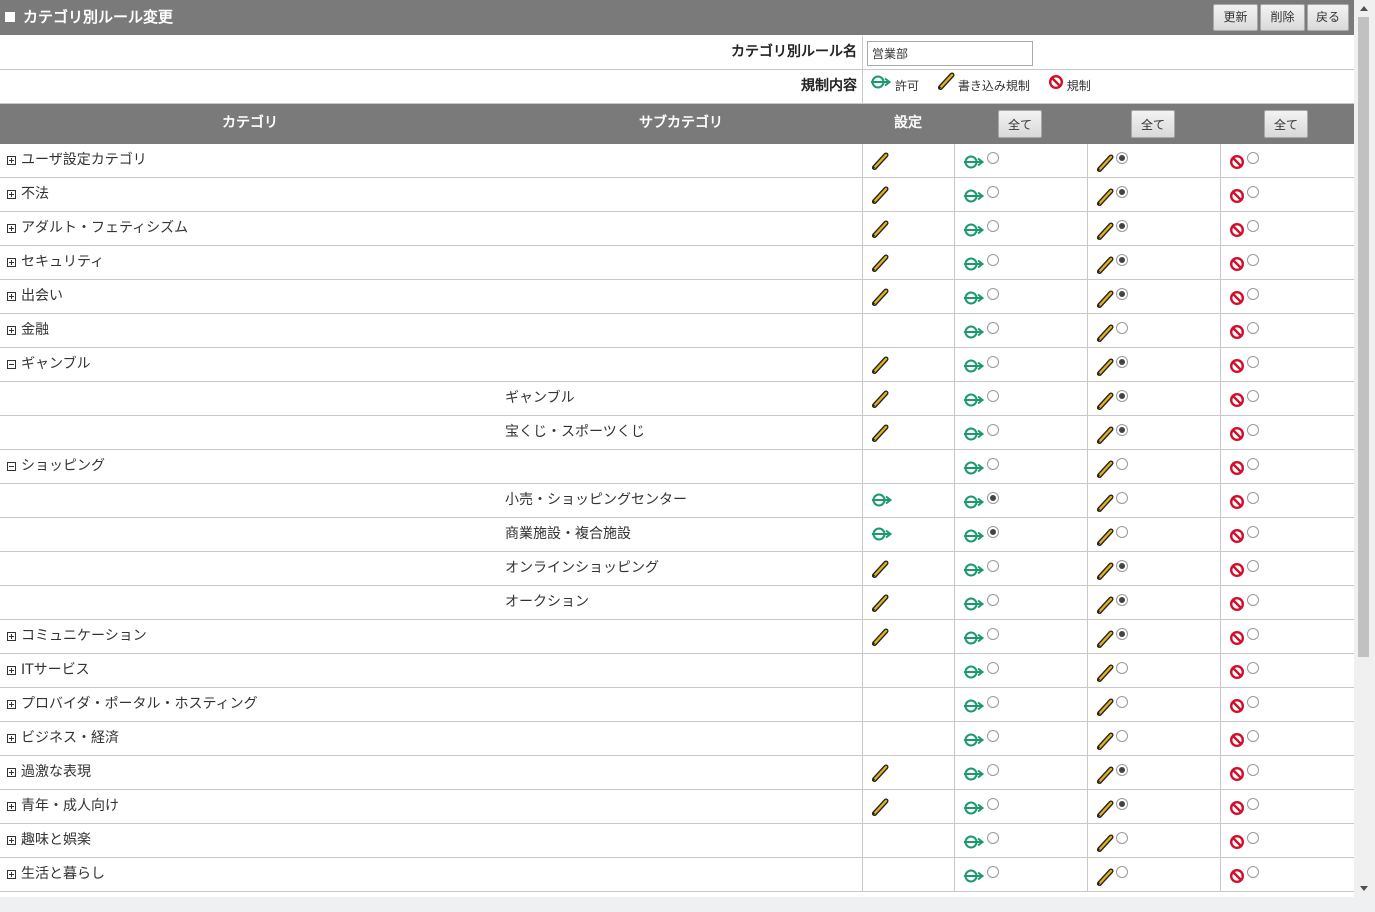 This screenshot has width=1375, height=912. Describe the element at coordinates (1235, 17) in the screenshot. I see `update-button: 更新` at that location.